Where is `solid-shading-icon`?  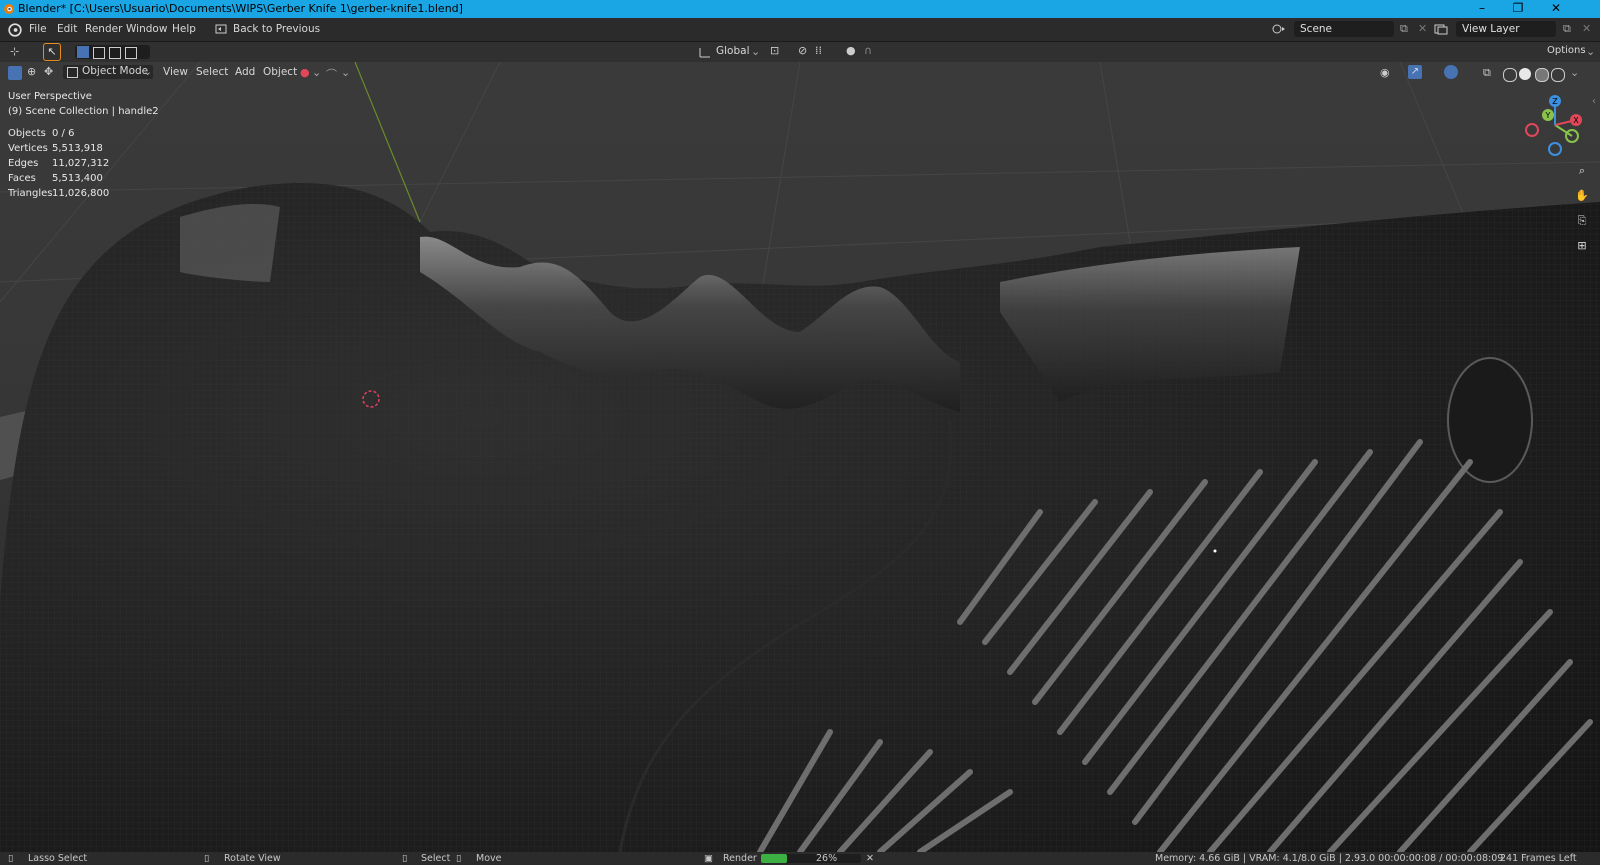 solid-shading-icon is located at coordinates (1525, 74).